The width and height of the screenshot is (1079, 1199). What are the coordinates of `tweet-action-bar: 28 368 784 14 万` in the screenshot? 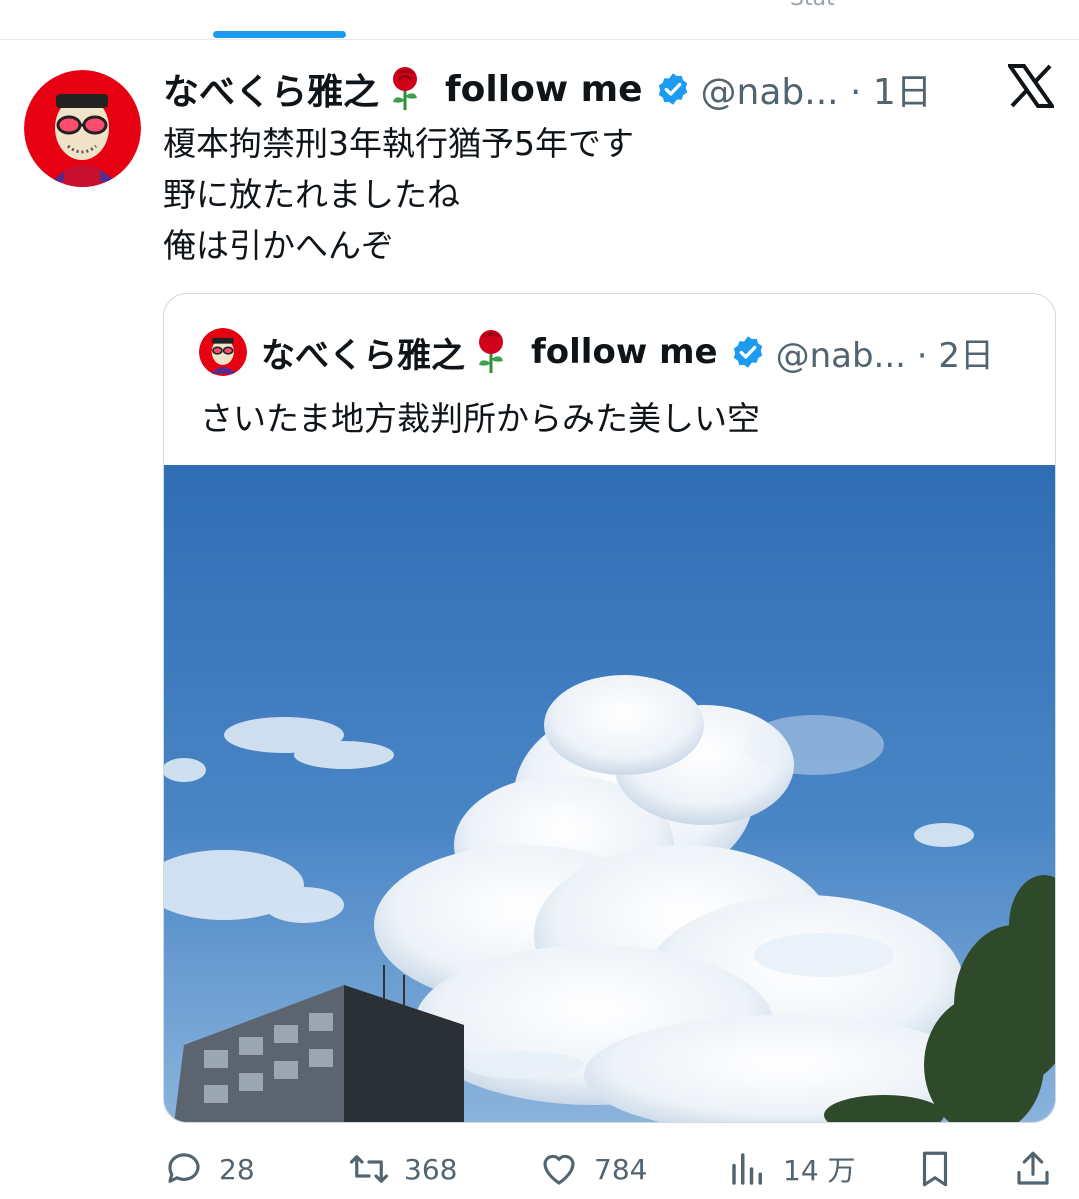 It's located at (539, 1169).